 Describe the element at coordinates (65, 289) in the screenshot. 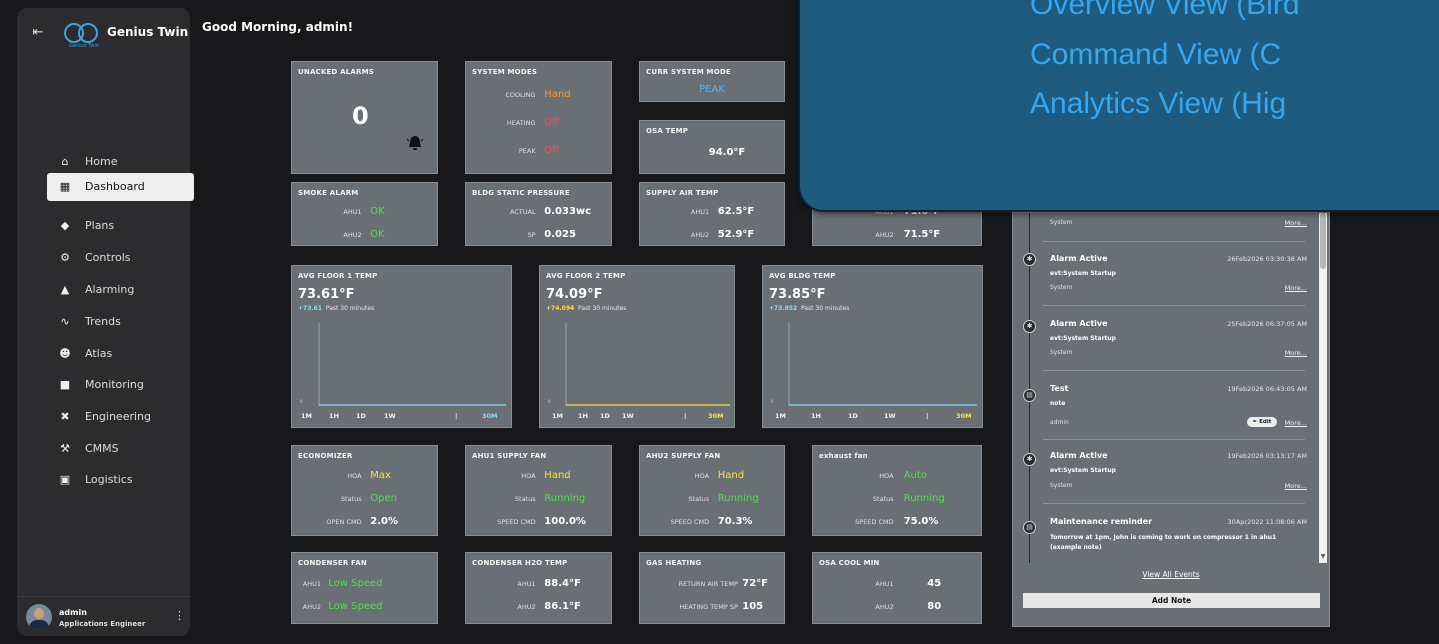

I see `bell-icon: ▲` at that location.